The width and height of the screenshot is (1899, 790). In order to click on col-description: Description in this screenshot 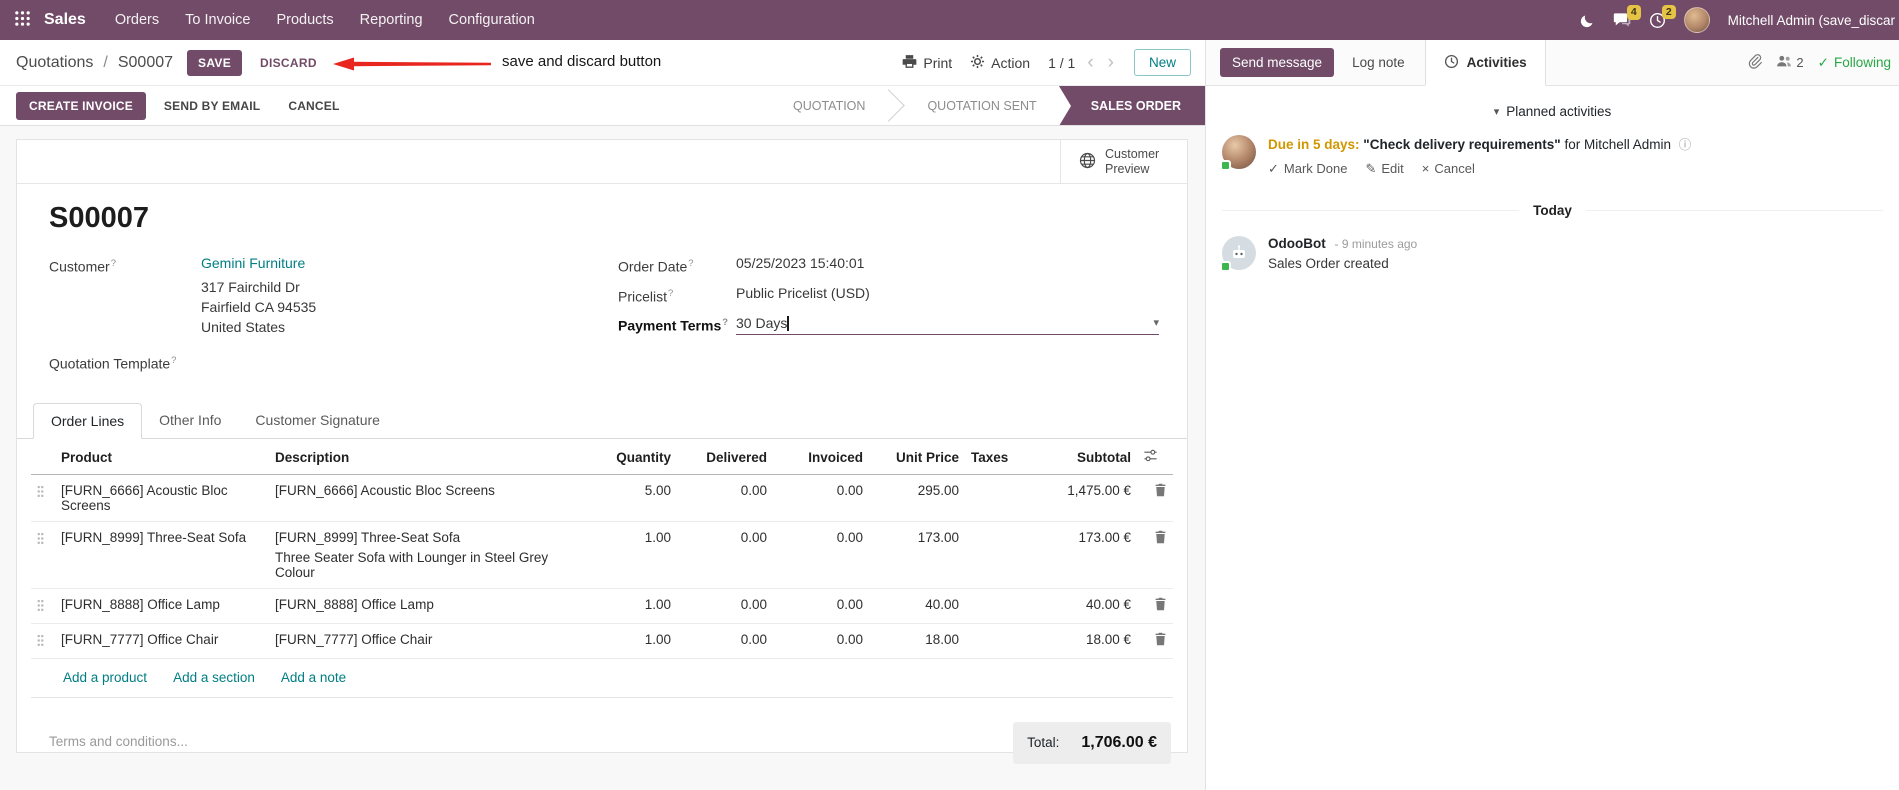, I will do `click(430, 457)`.